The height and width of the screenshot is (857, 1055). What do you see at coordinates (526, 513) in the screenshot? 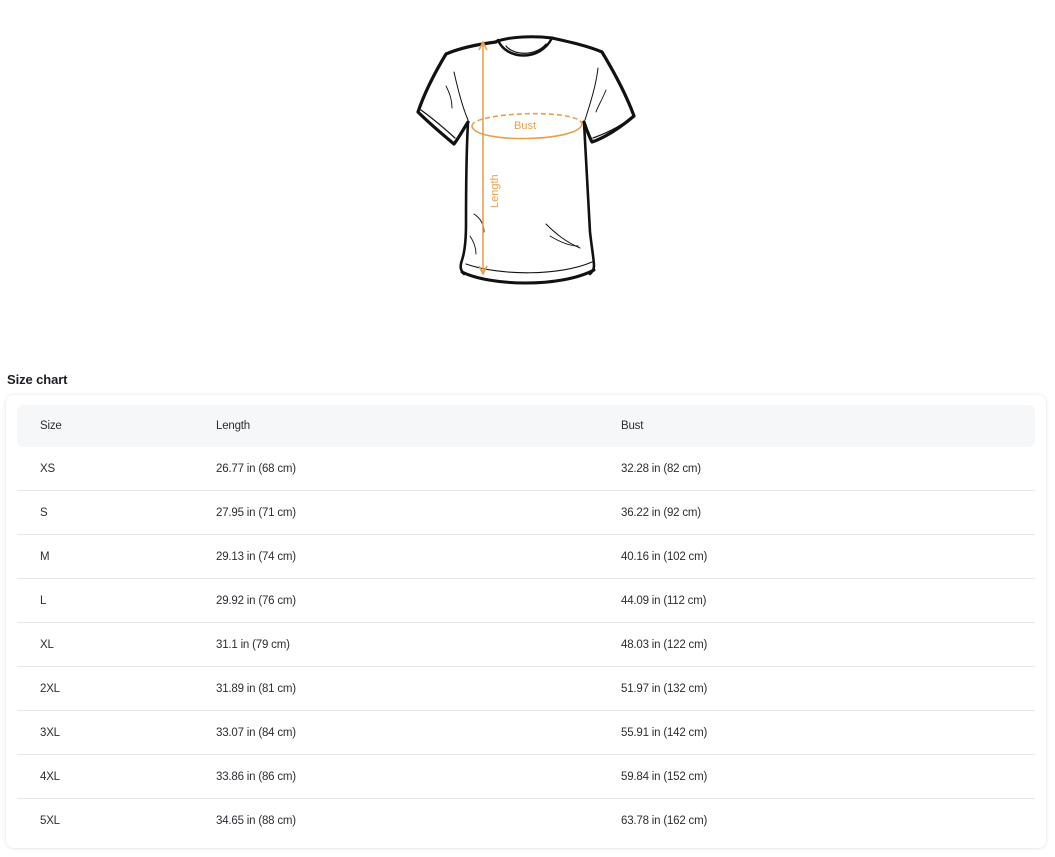
I see `table-row: S 27.95 in (71 cm) 36.22 in (92 cm)` at bounding box center [526, 513].